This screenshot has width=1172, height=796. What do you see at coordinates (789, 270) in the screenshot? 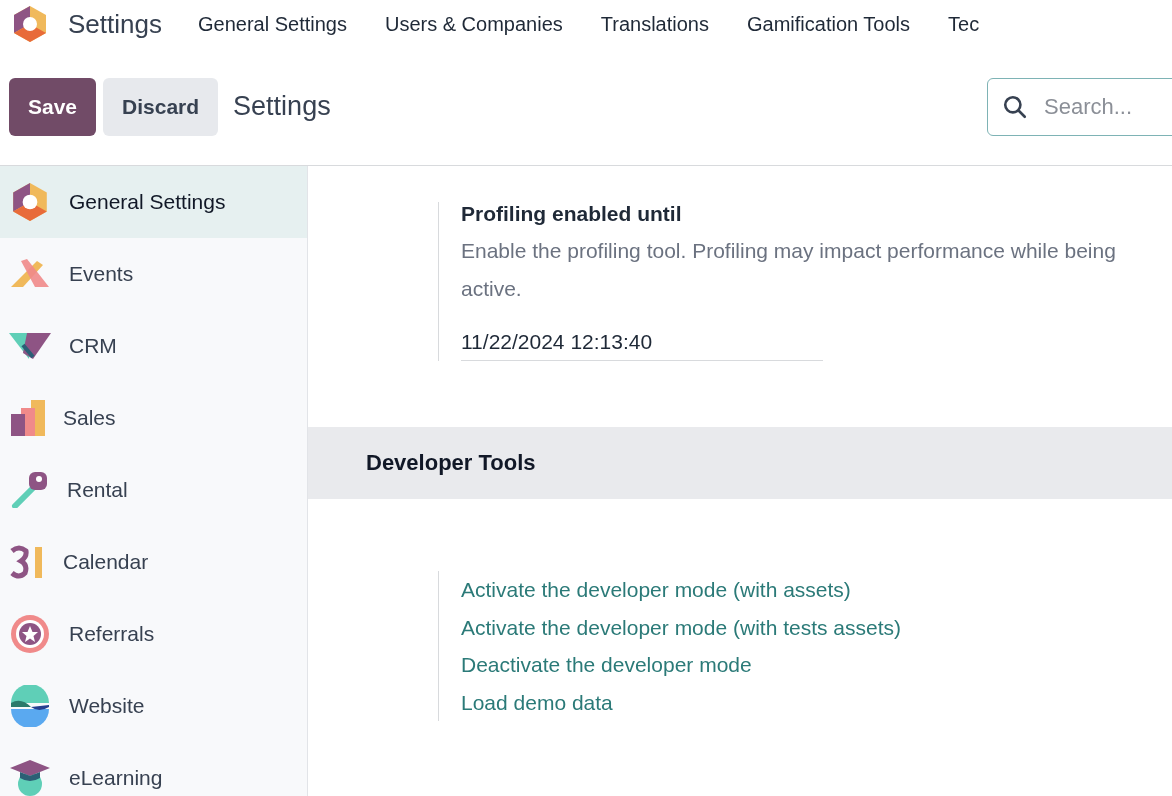
I see `setting-description: Enable the profiling tool. Profiling may impact performance while being active.` at bounding box center [789, 270].